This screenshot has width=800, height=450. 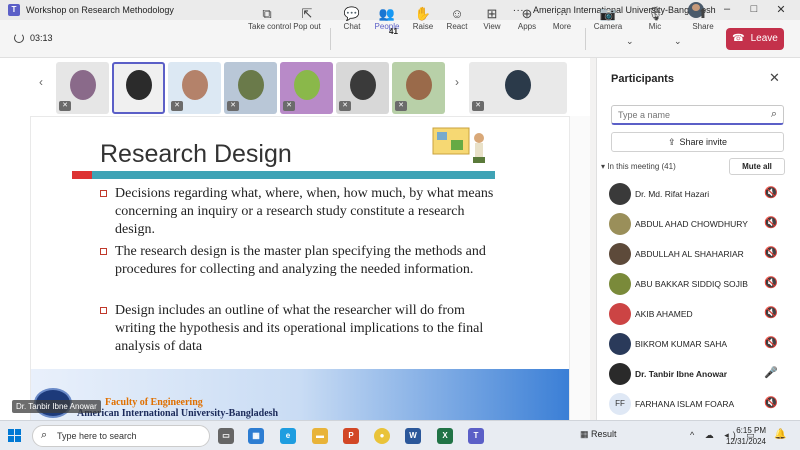 I want to click on close-panel-icon: ✕, so click(x=774, y=78).